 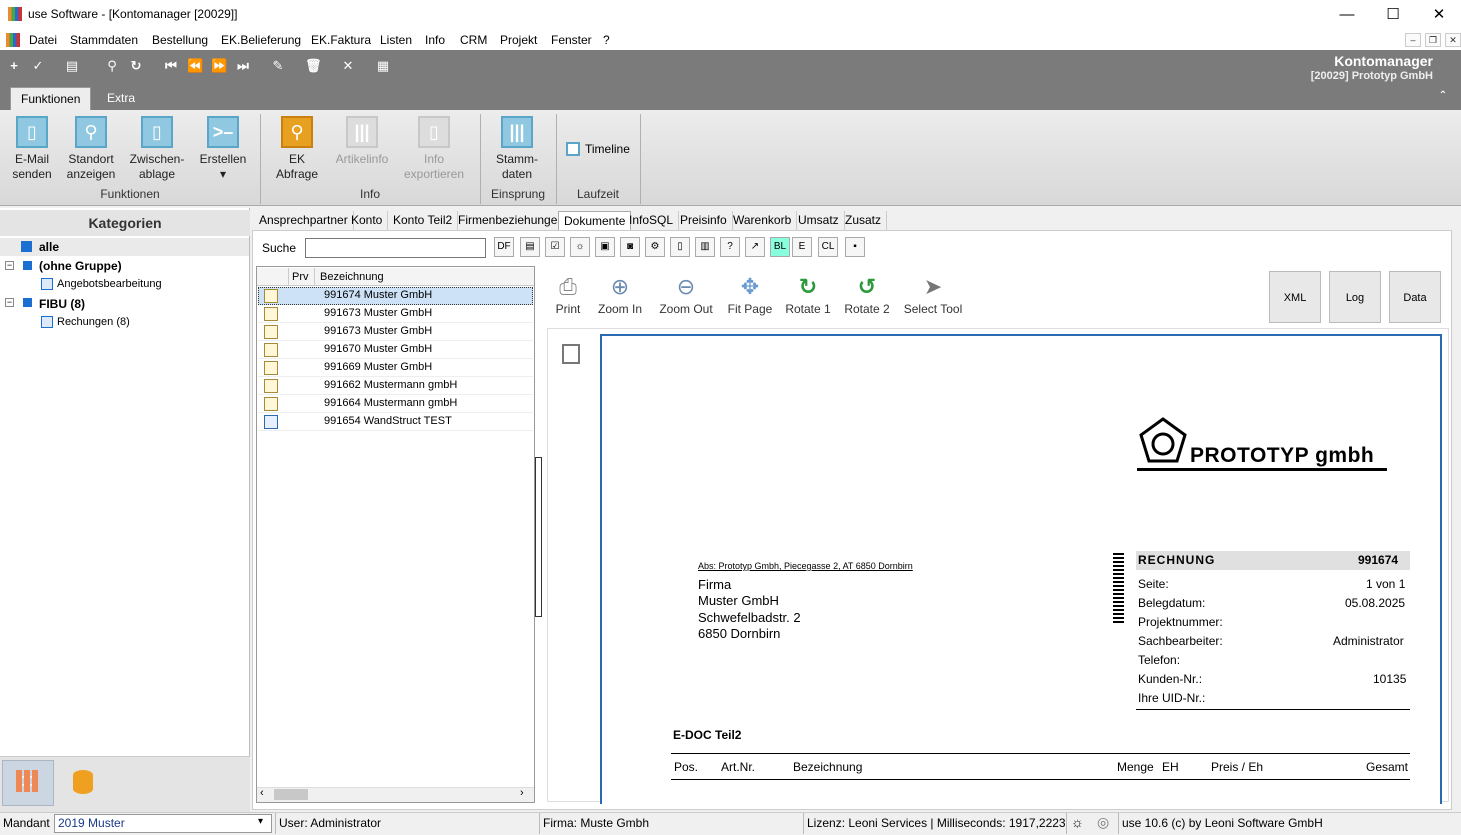 I want to click on edit-icon: ✎, so click(x=278, y=66).